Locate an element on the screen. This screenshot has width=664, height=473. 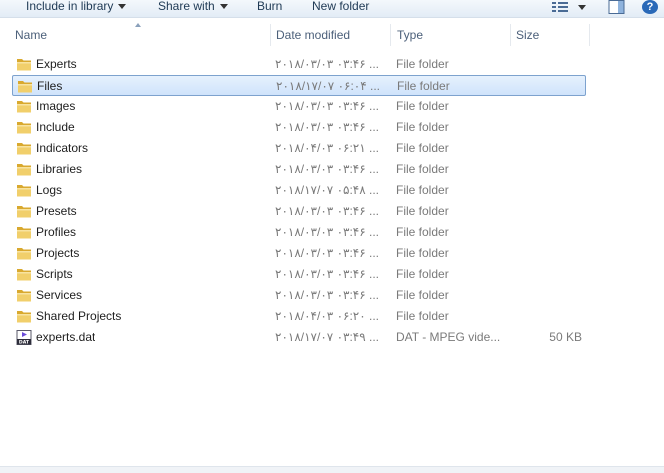
file-row: Images ۲۰۱۸/۰۳/۰۳ ۰۳:۴۶ ... File folder is located at coordinates (299, 106).